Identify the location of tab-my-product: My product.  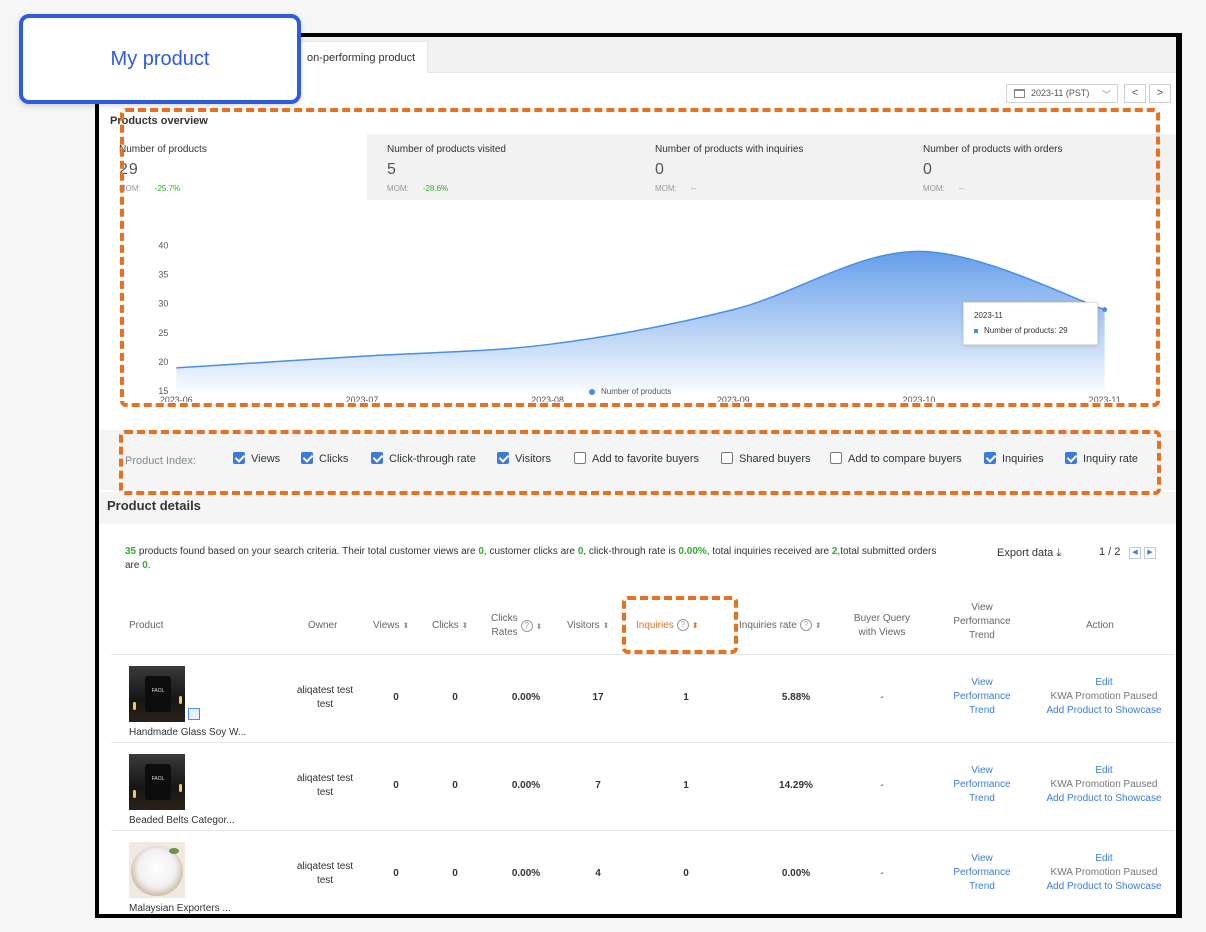
(160, 59).